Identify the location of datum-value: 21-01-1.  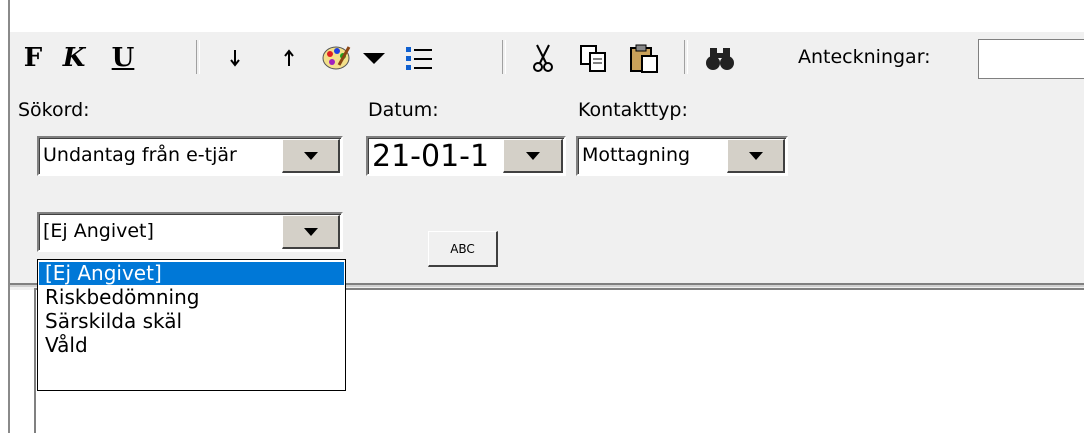
(431, 156).